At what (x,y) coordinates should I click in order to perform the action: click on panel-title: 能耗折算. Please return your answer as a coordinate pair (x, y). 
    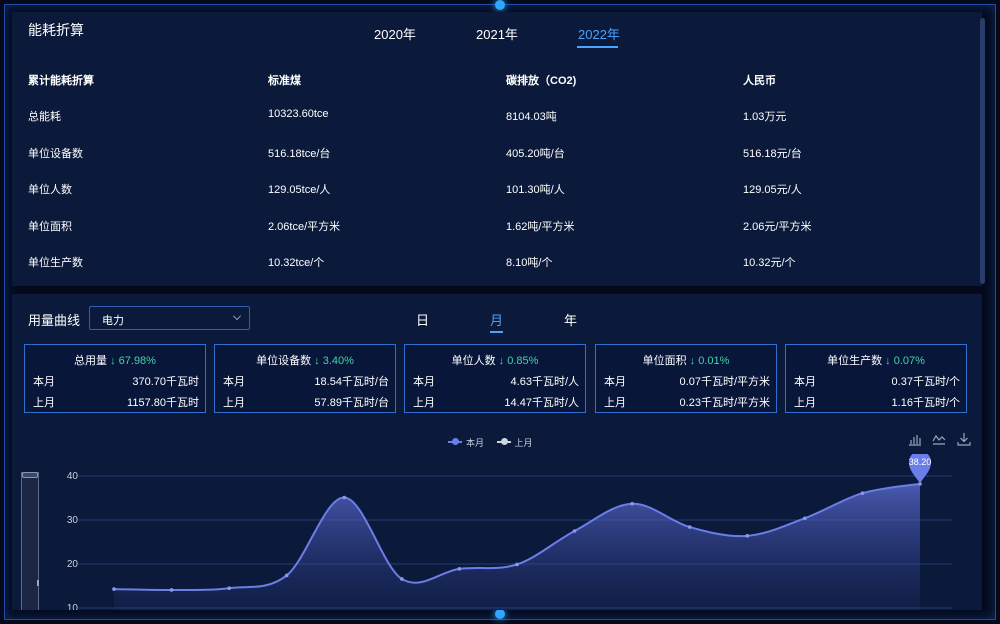
    Looking at the image, I should click on (56, 30).